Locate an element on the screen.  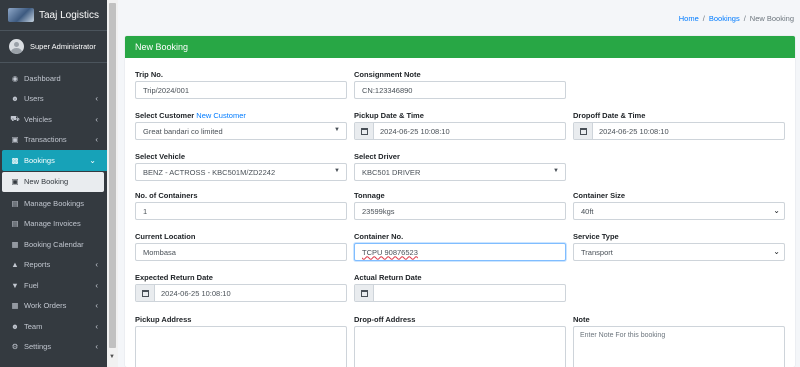
money-icon: ▣ is located at coordinates (15, 140).